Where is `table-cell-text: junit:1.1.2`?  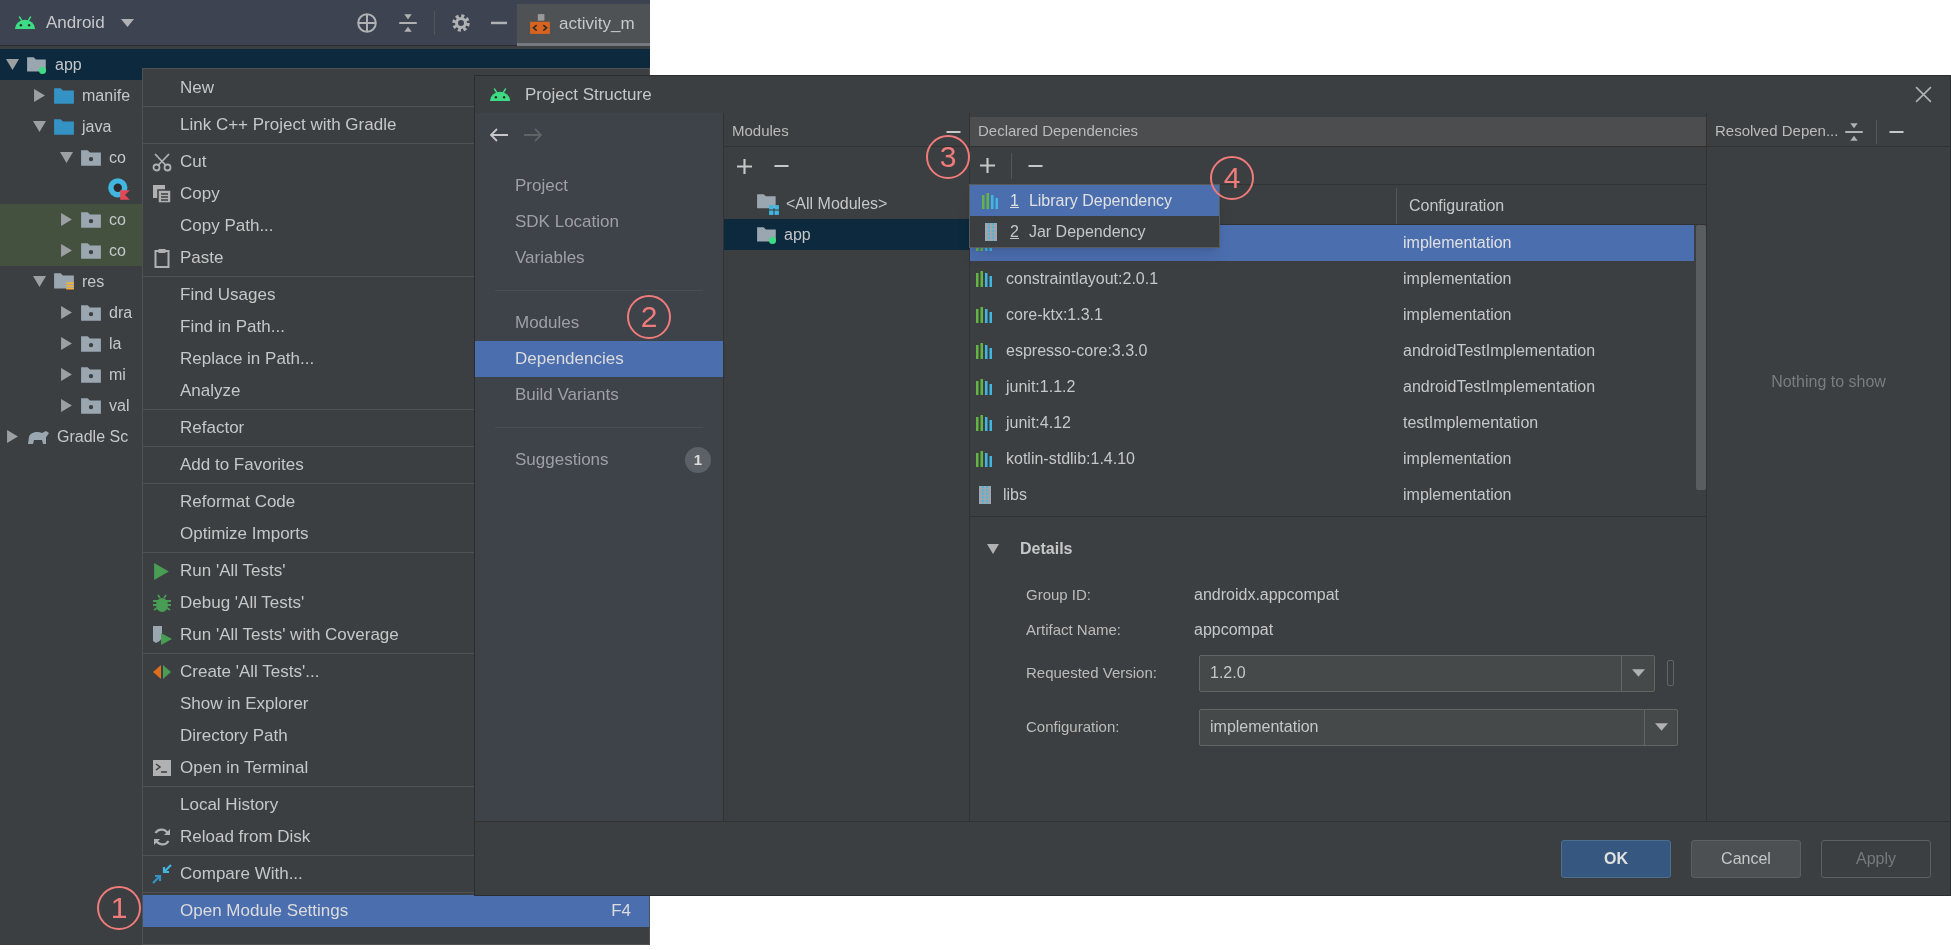 table-cell-text: junit:1.1.2 is located at coordinates (1041, 387).